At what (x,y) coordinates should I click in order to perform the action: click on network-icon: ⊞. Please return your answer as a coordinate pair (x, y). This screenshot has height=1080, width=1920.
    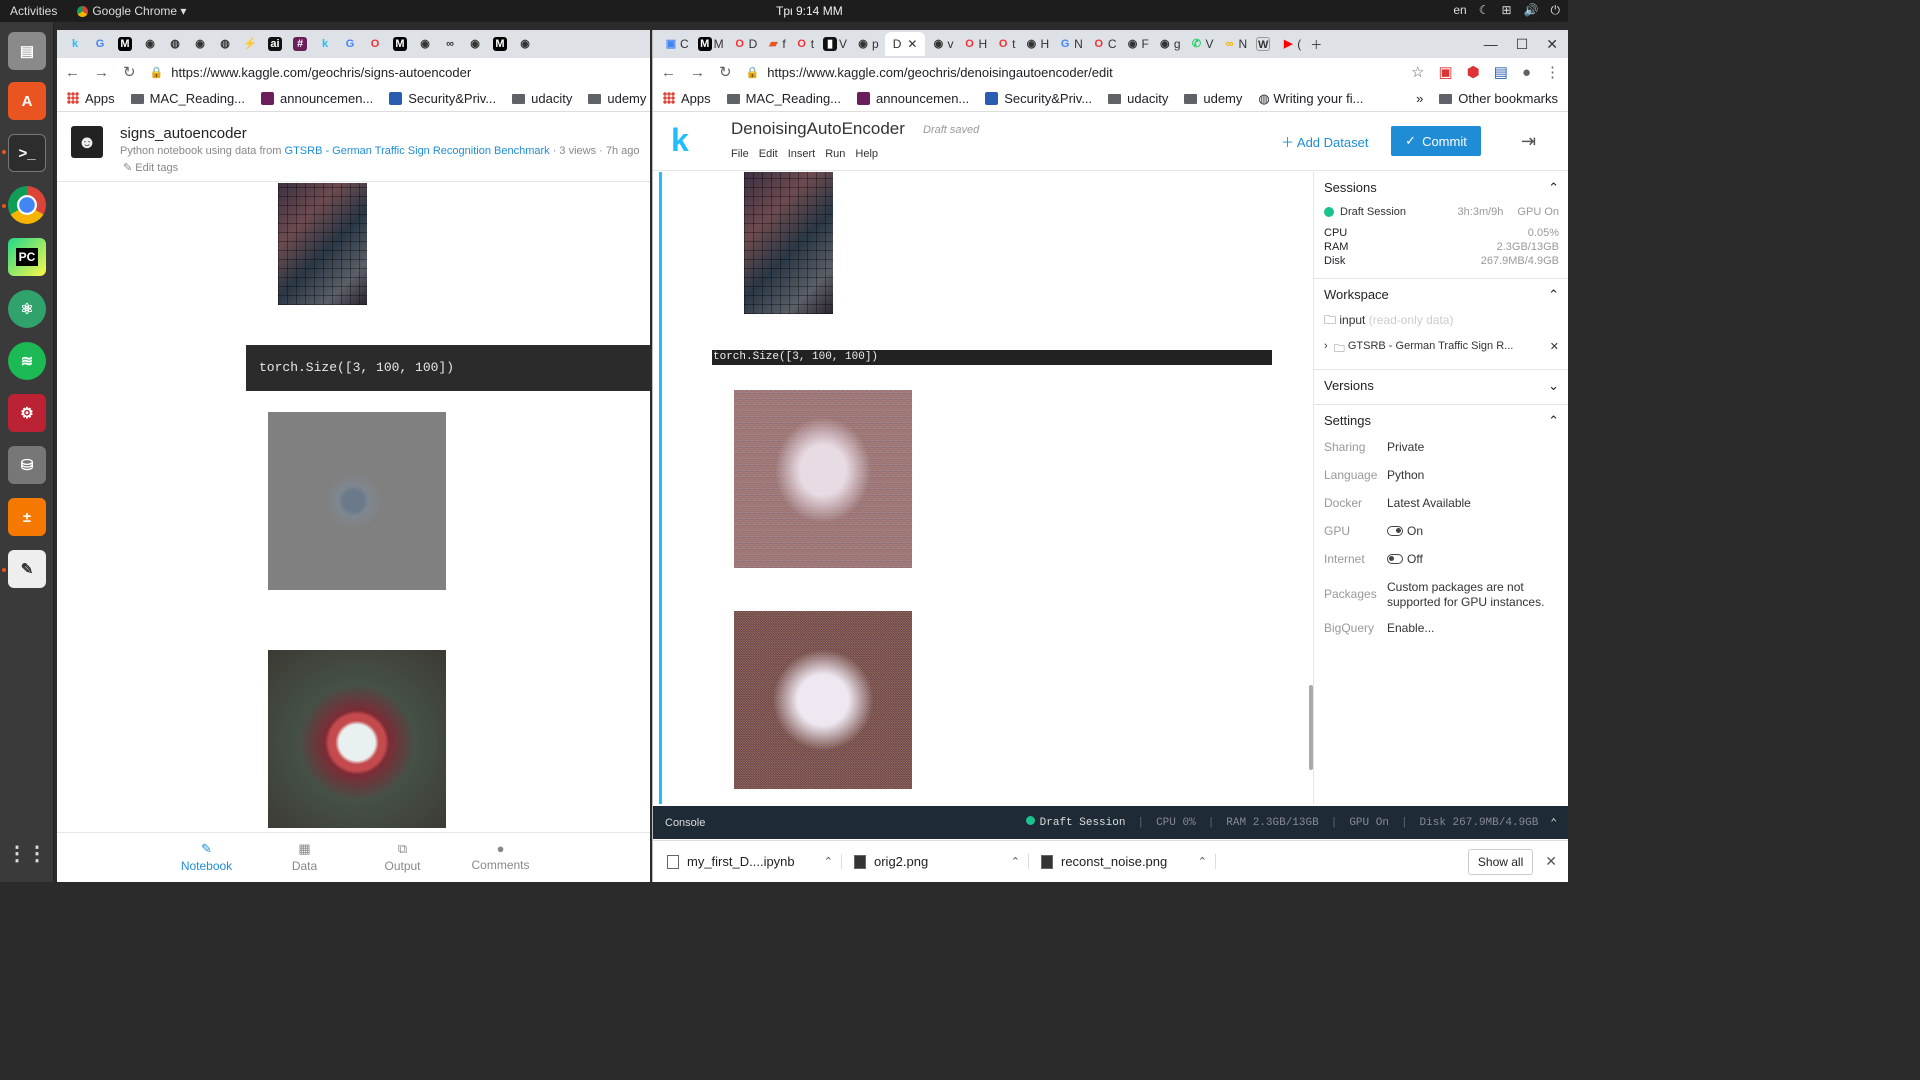
    Looking at the image, I should click on (1506, 10).